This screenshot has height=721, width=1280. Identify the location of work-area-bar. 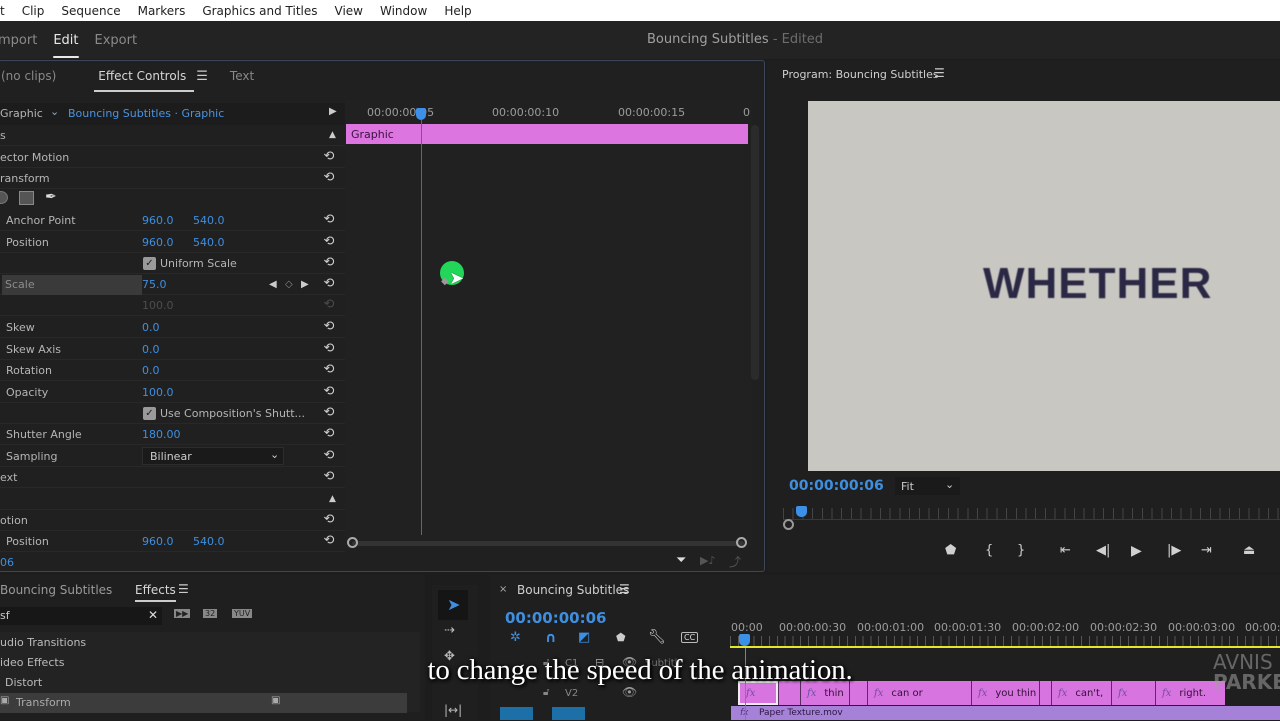
(1005, 647).